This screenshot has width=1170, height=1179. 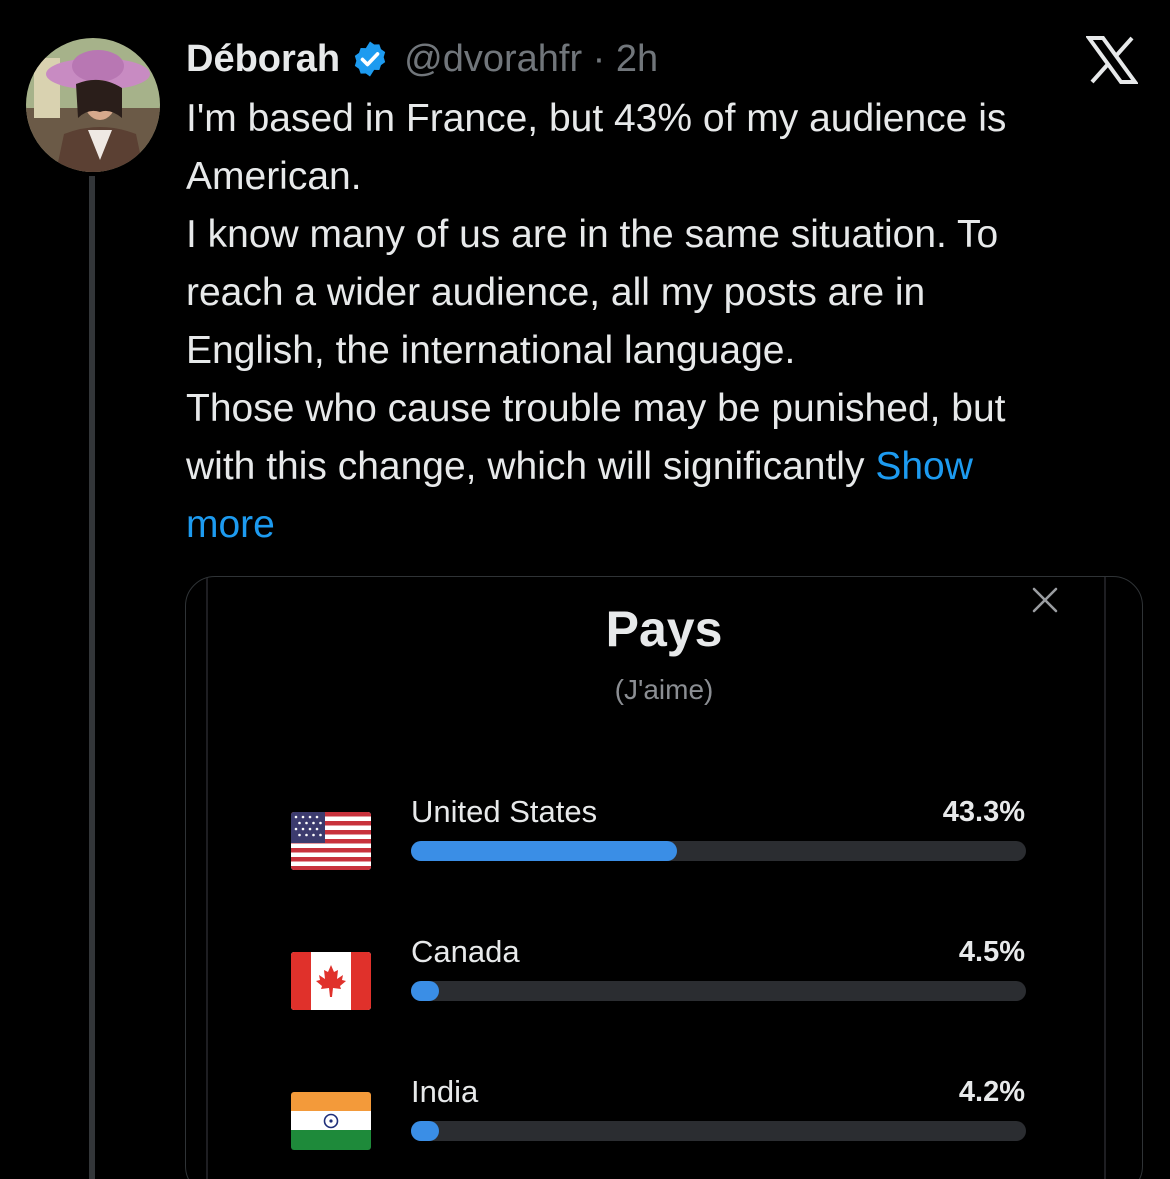 I want to click on x-logo-icon, so click(x=1112, y=60).